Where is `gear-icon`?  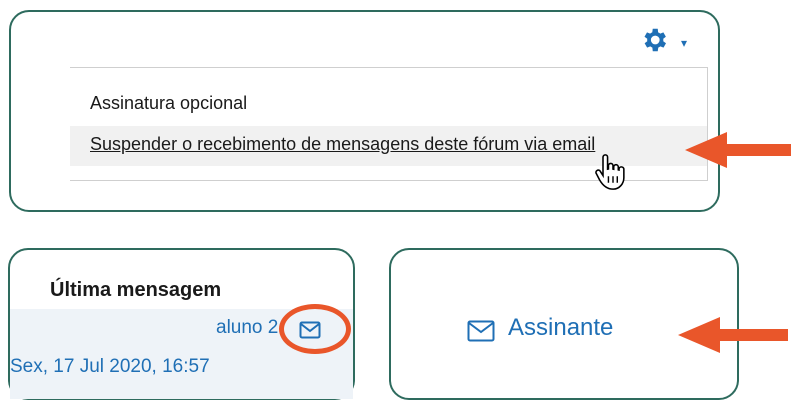 gear-icon is located at coordinates (654, 40).